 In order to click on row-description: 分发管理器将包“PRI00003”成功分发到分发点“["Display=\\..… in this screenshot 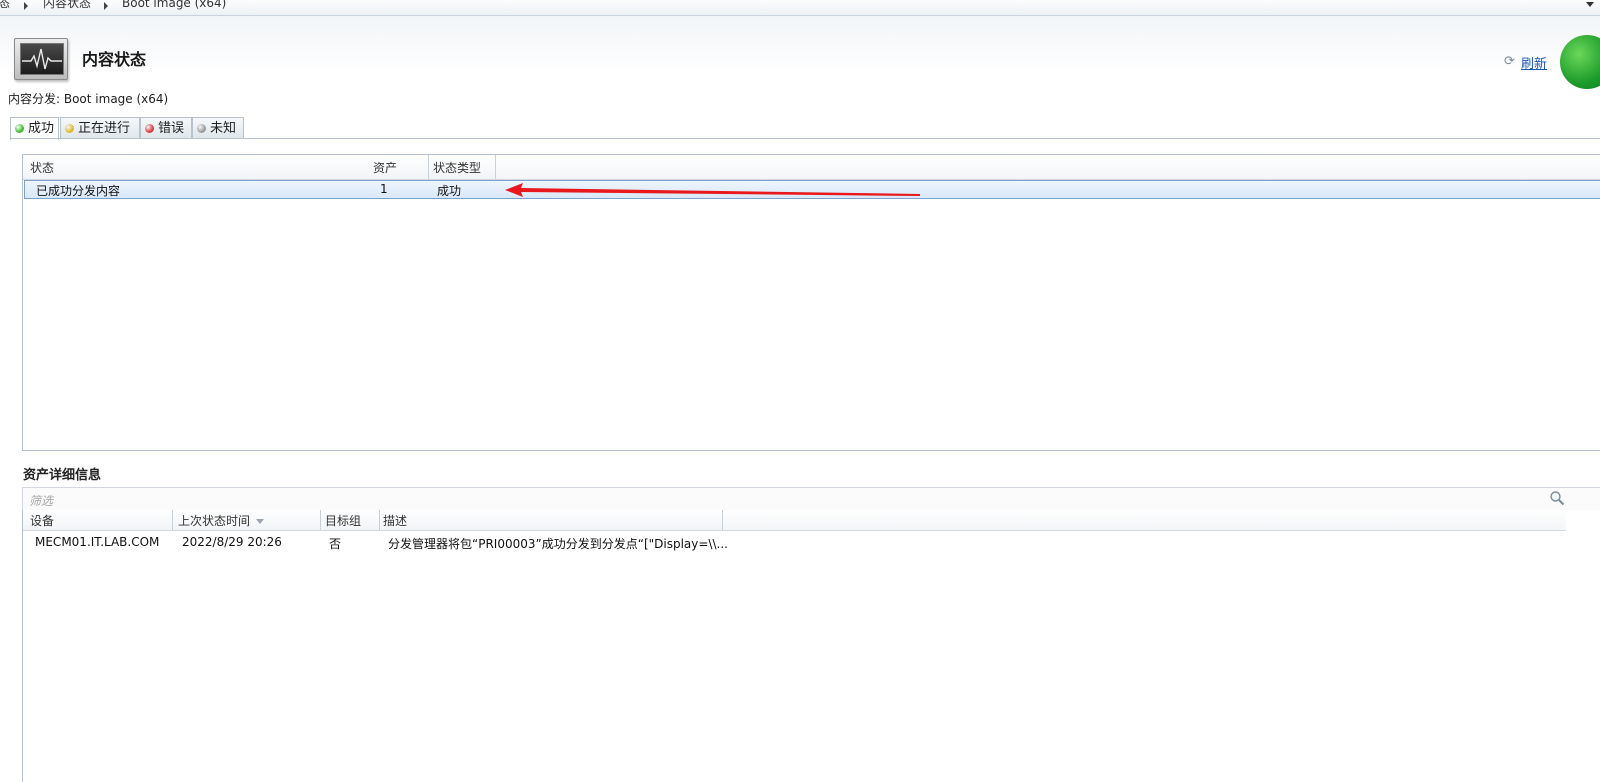, I will do `click(558, 544)`.